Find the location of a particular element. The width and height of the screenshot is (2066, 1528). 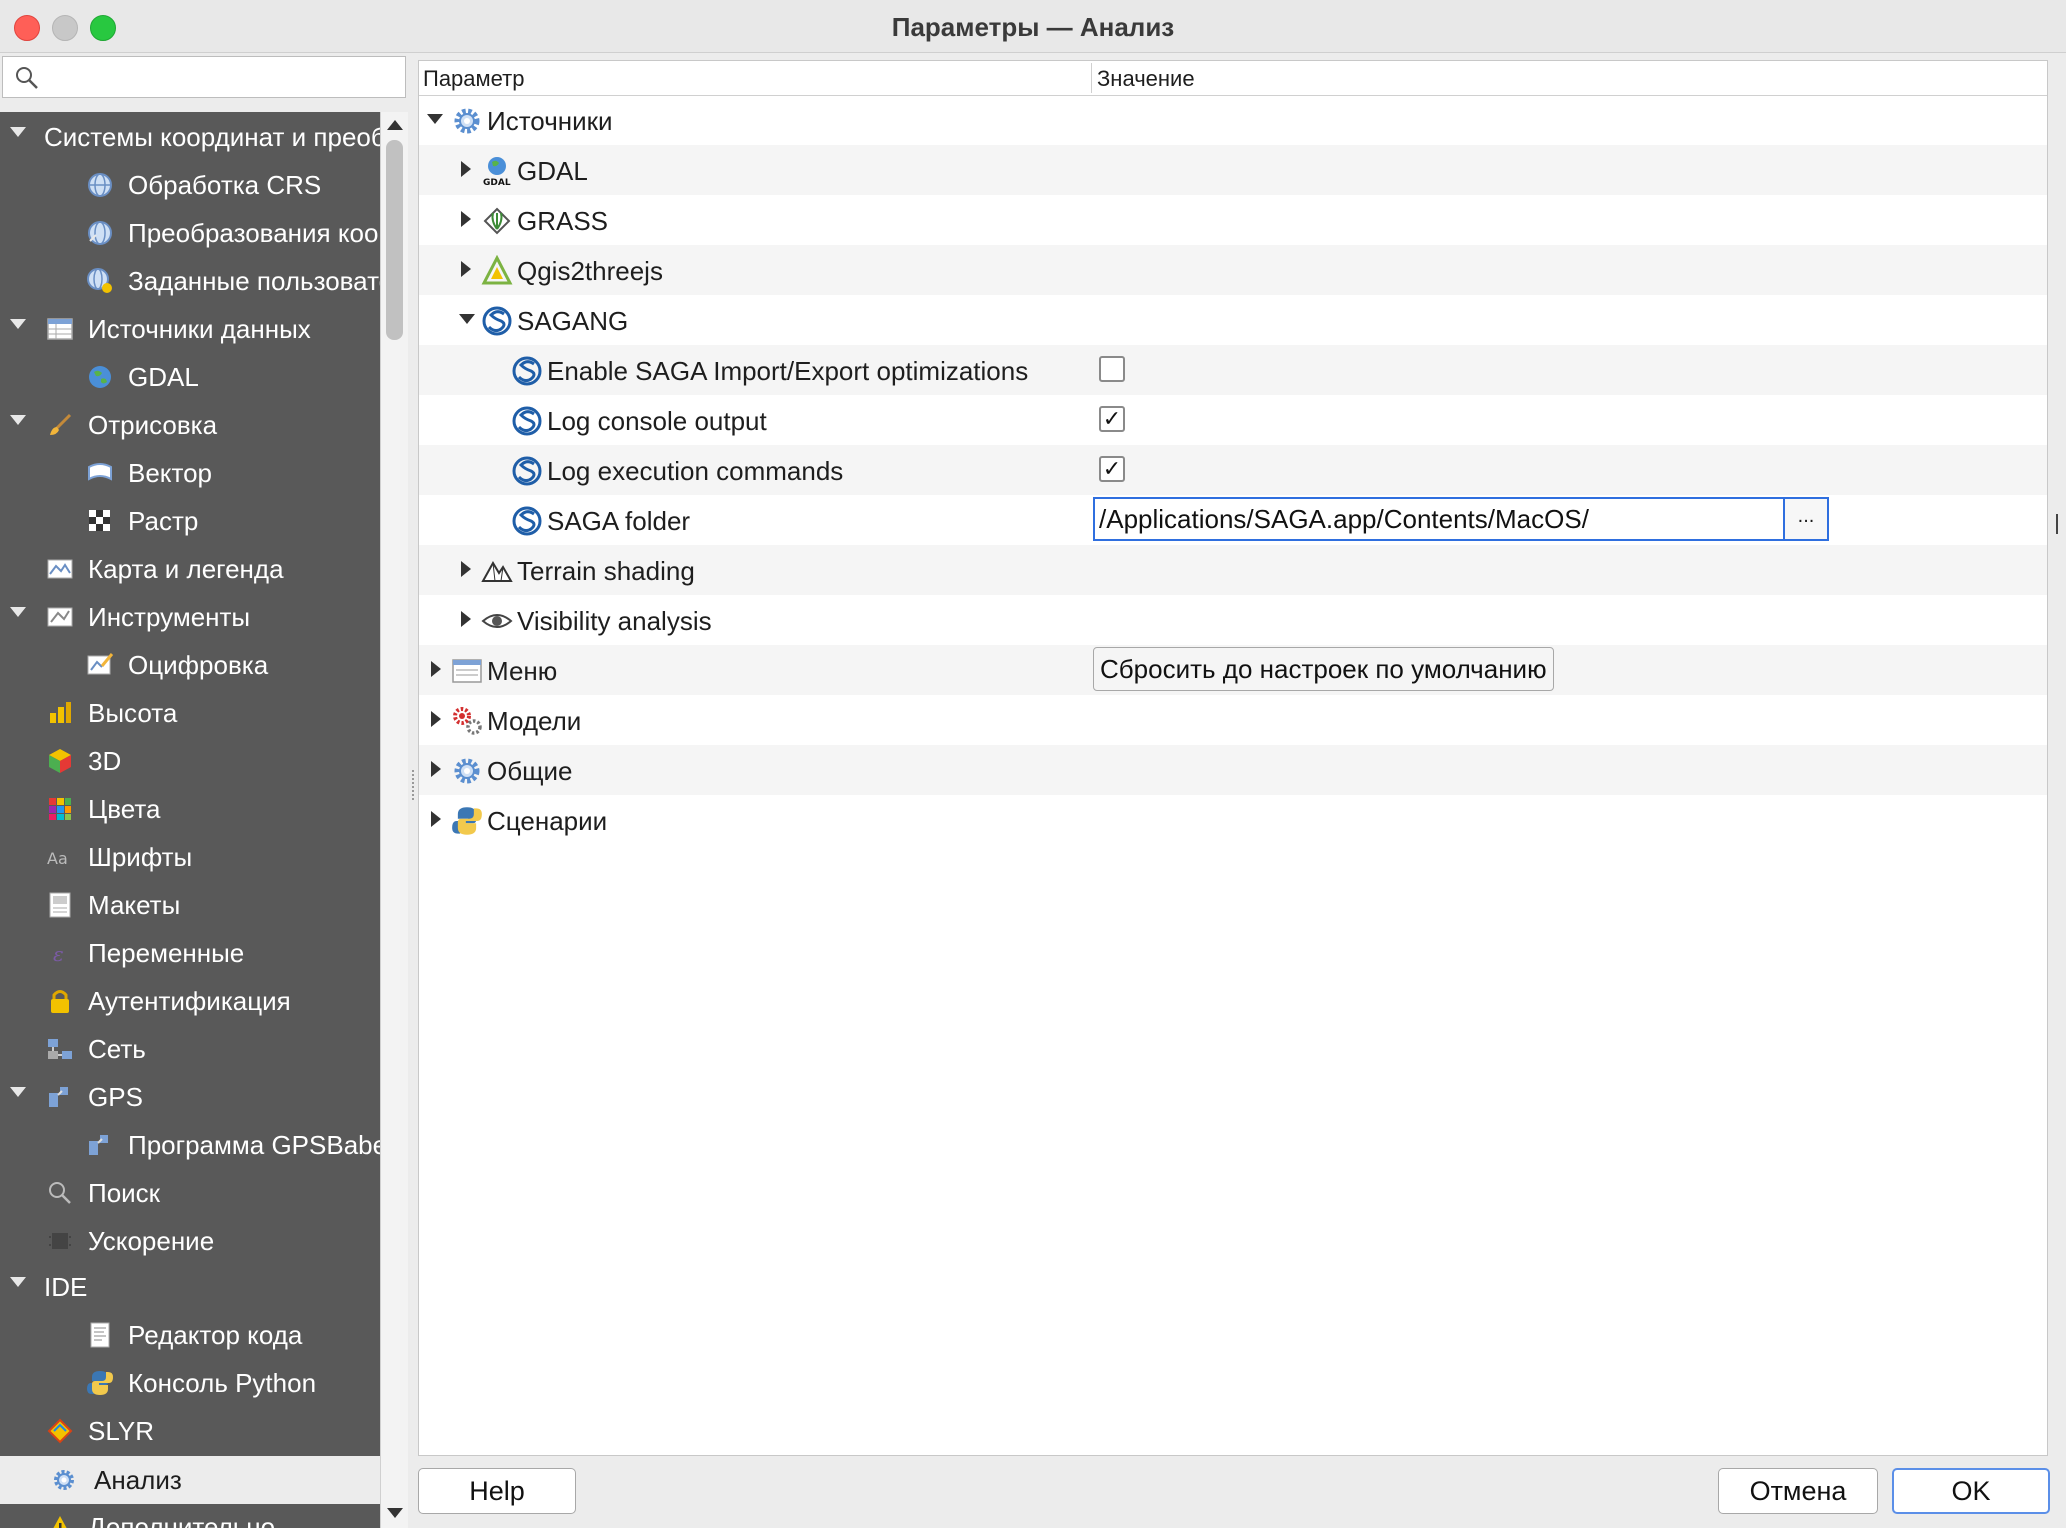

column-separator is located at coordinates (1091, 78).